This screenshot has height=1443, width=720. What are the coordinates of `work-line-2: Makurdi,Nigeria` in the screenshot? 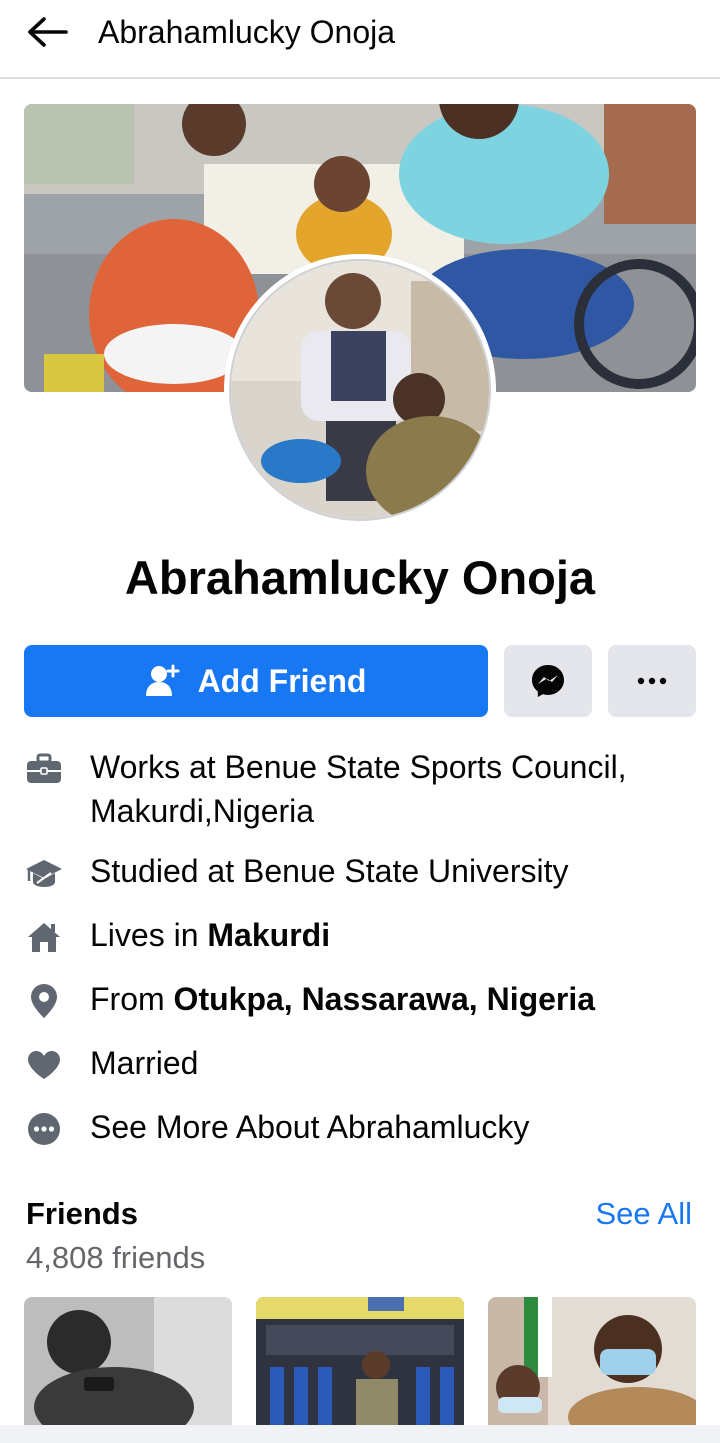 It's located at (202, 811).